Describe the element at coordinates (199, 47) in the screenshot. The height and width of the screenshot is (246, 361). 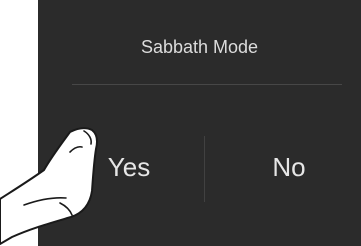
I see `dialog-title: Sabbath Mode` at that location.